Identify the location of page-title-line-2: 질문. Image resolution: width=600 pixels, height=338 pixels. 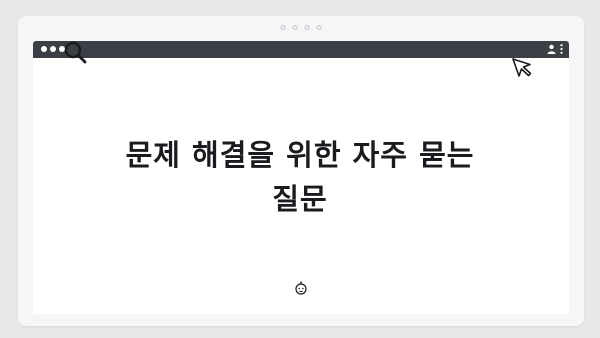
(300, 199).